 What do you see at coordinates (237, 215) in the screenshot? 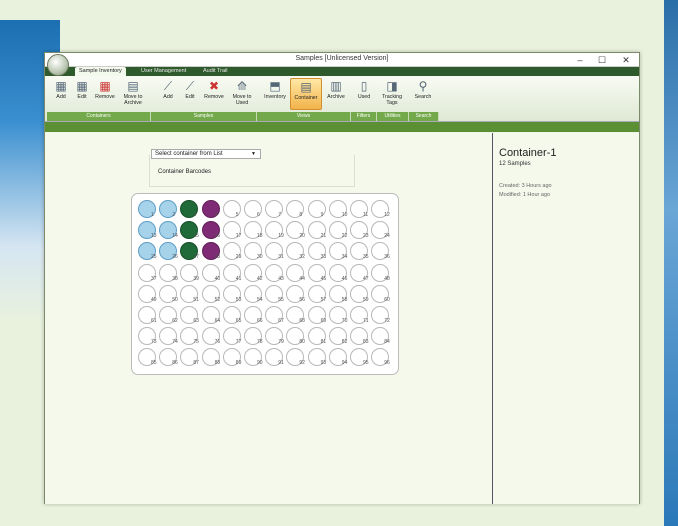
I see `well-number: 5` at bounding box center [237, 215].